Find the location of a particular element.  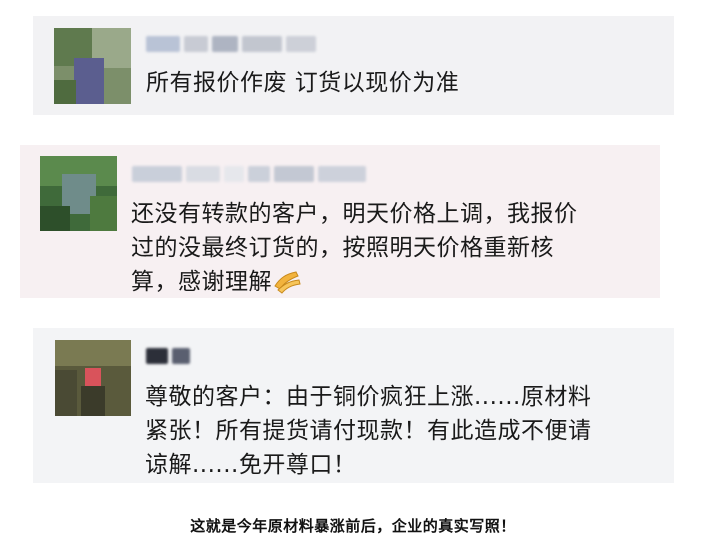

image-caption: 这就是今年原材料暴涨前后，企业的真实写照！ is located at coordinates (353, 526).